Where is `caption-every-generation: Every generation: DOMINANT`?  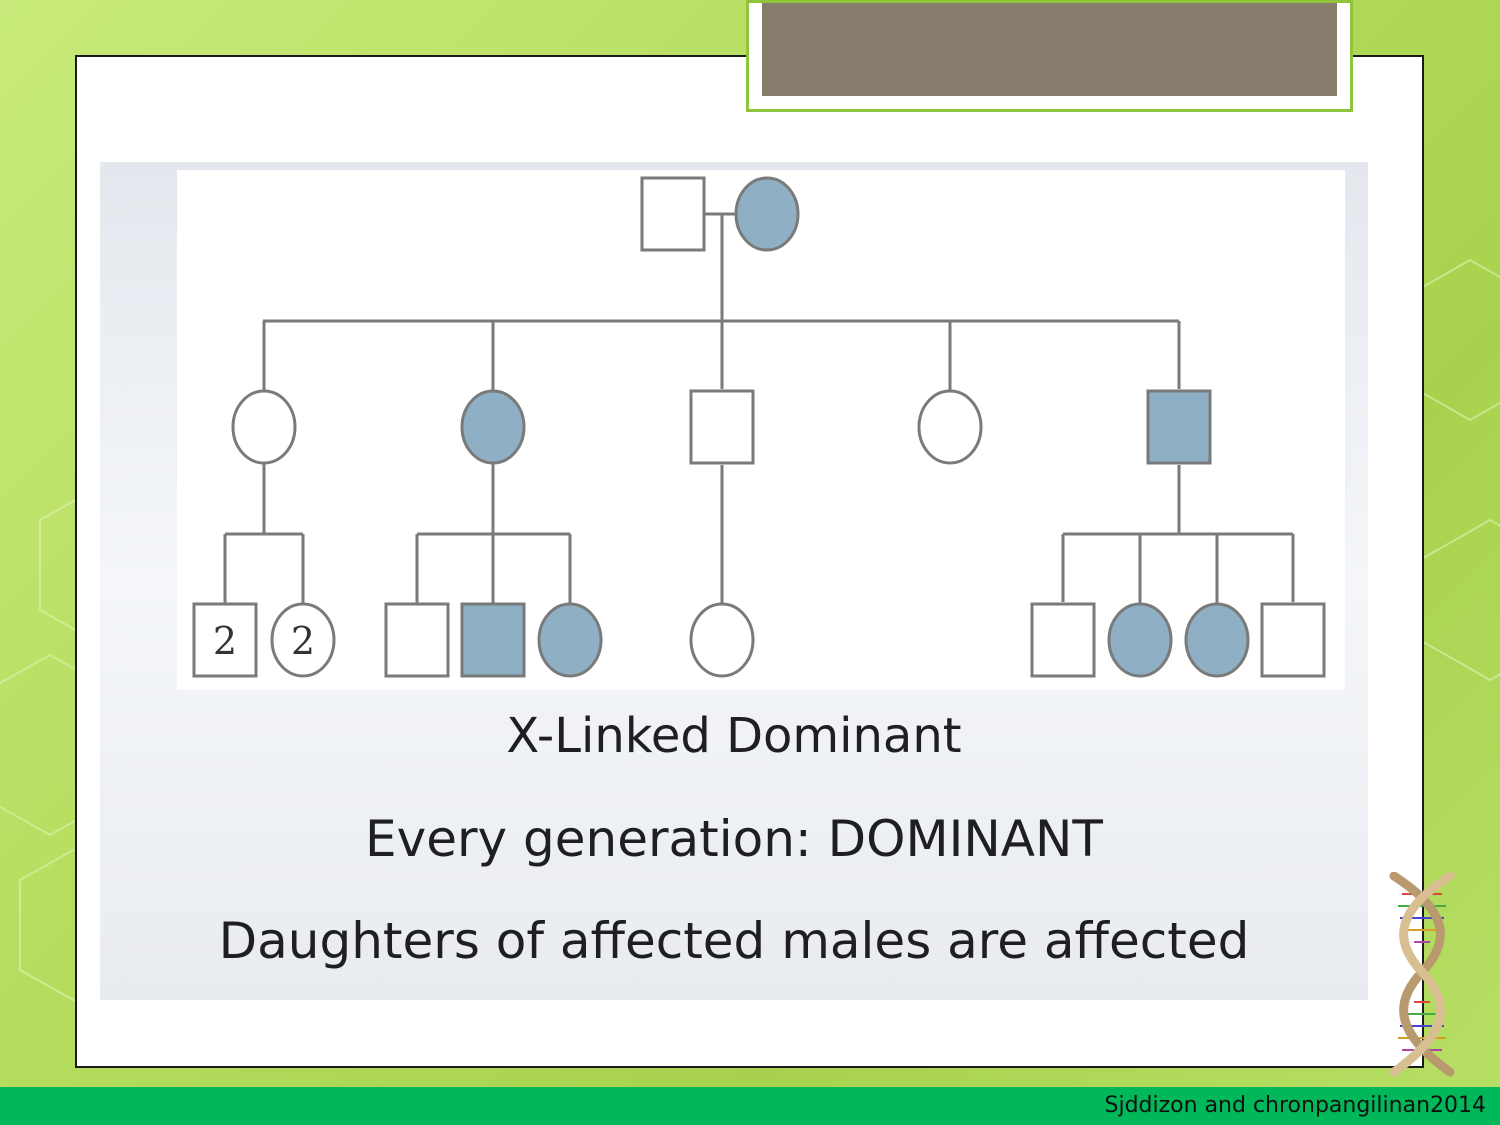 caption-every-generation: Every generation: DOMINANT is located at coordinates (734, 839).